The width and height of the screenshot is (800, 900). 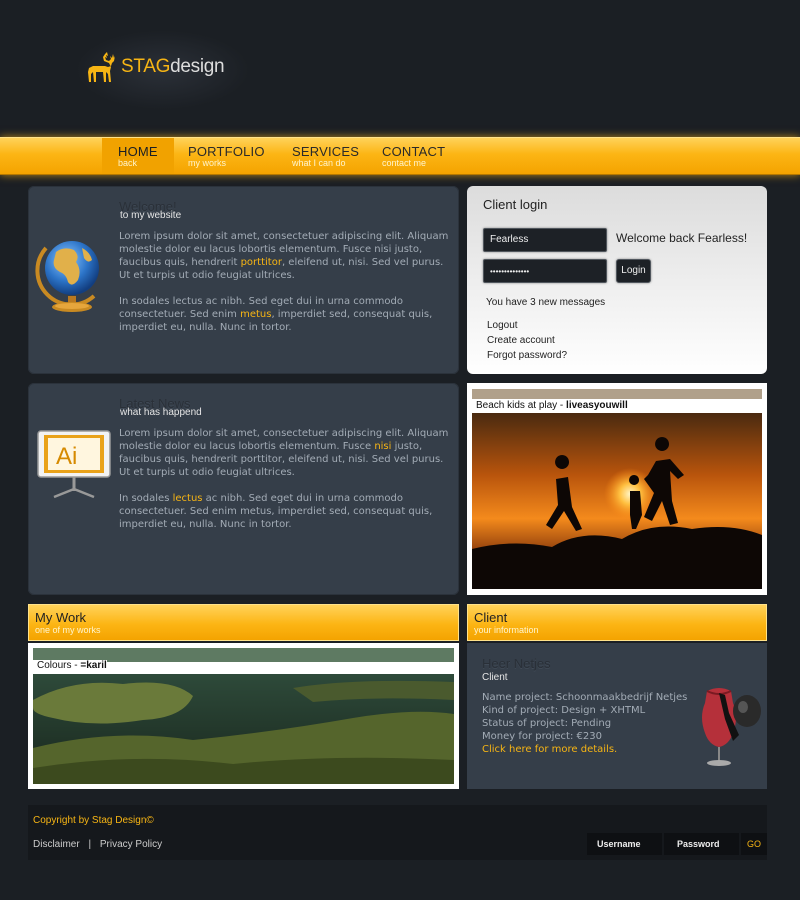 What do you see at coordinates (564, 710) in the screenshot?
I see `client-detail-line: Kind of project: Design + XHTML` at bounding box center [564, 710].